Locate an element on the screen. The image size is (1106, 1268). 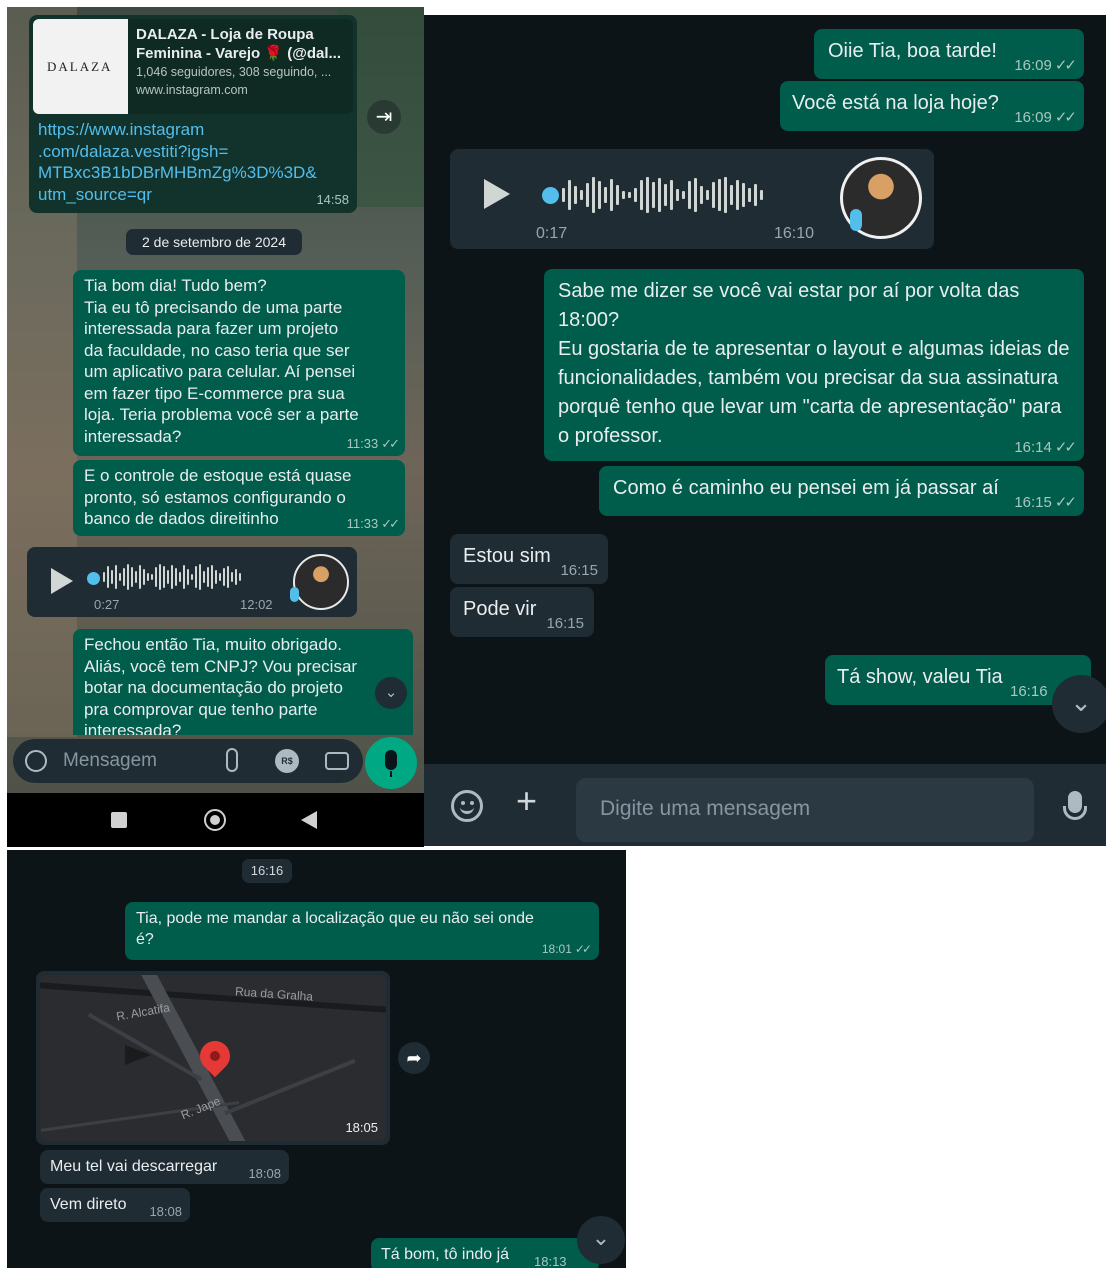
location-map: Rua da Gralha R. Alcatifa R. Jape 18:05 is located at coordinates (213, 1058).